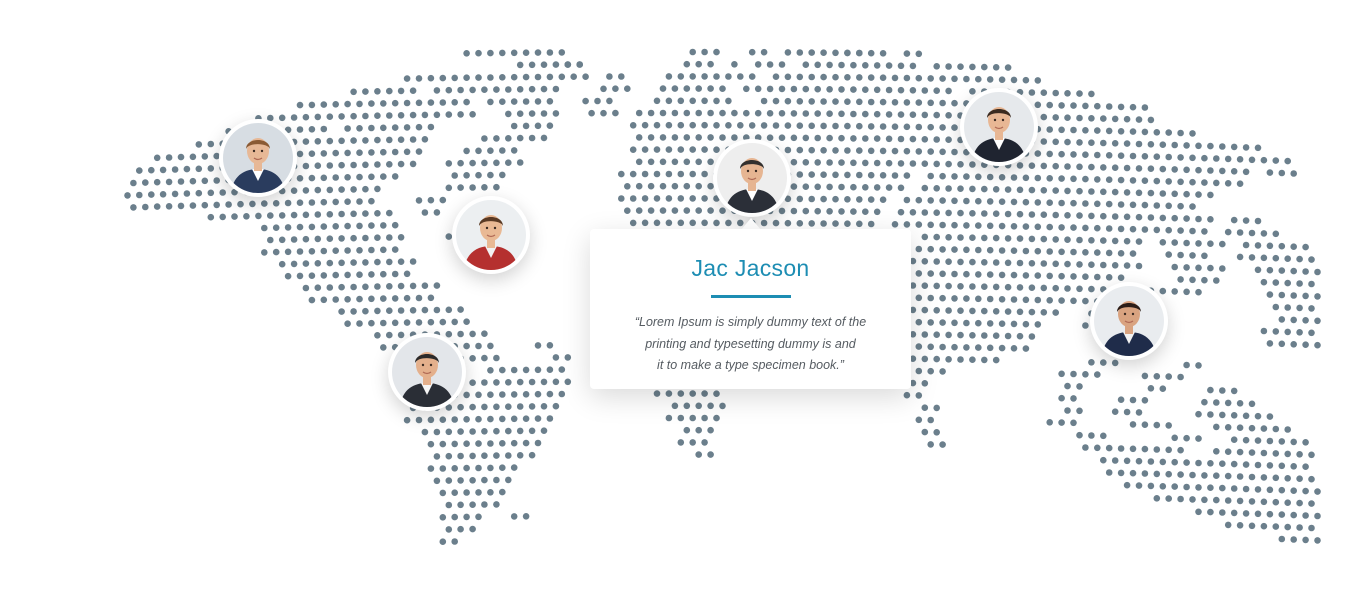  I want to click on avatar-europe-featured, so click(752, 178).